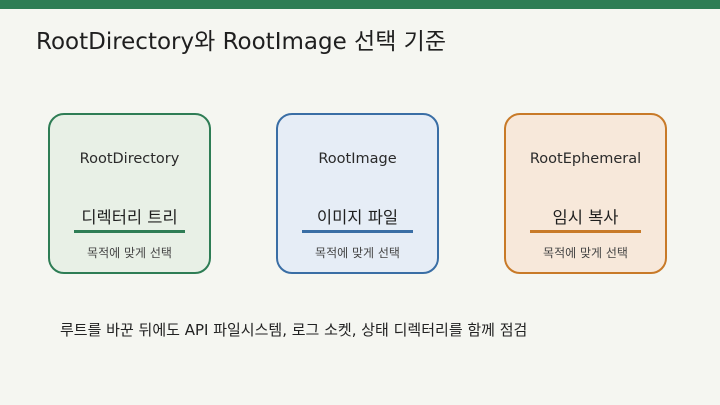  What do you see at coordinates (129, 217) in the screenshot?
I see `card-subtitle: 디렉터리 트리` at bounding box center [129, 217].